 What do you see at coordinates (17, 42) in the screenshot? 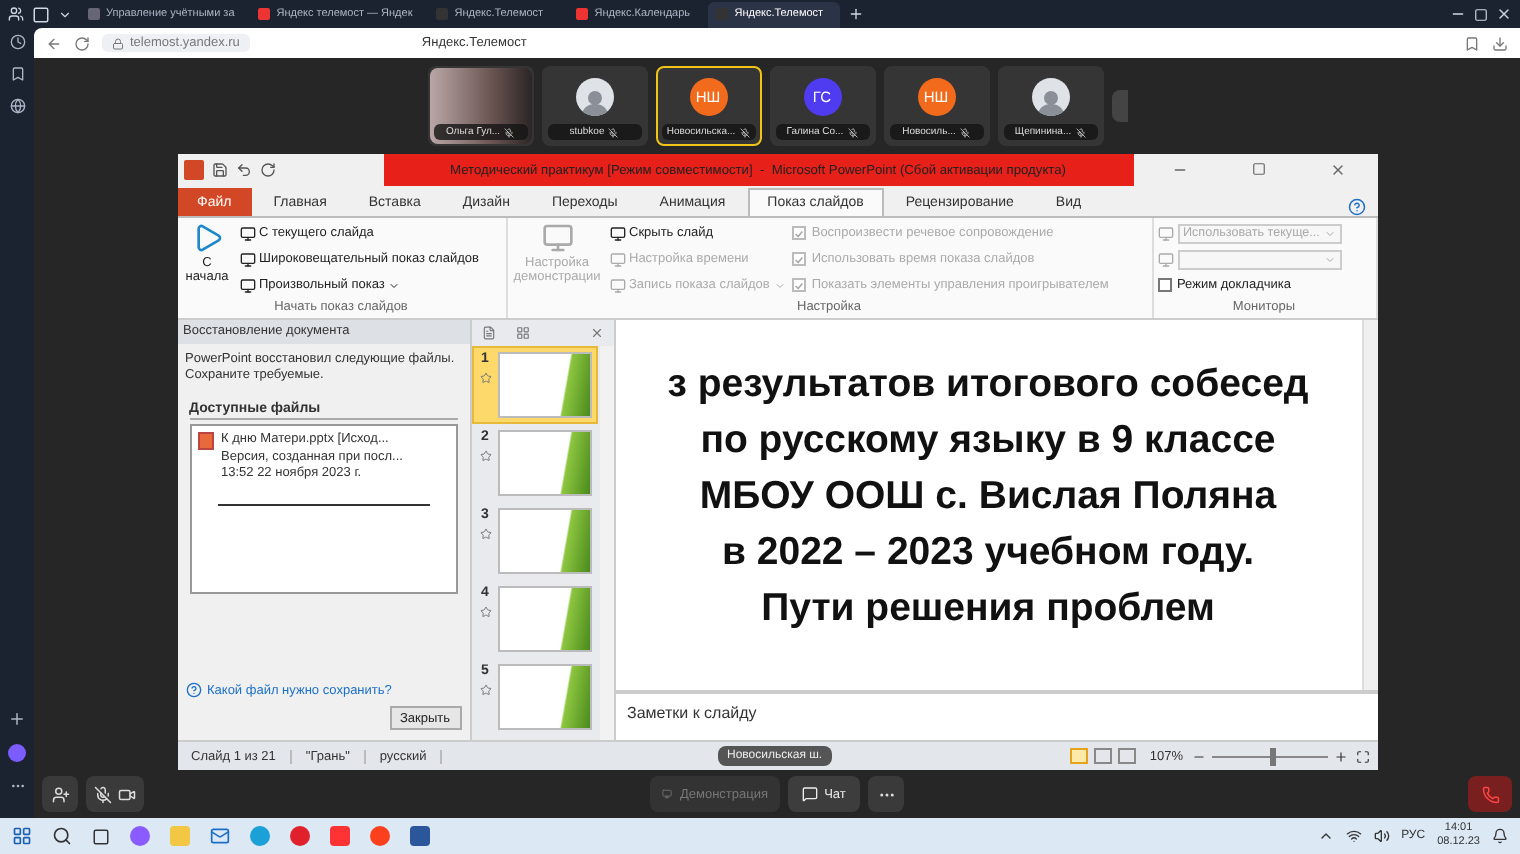
I see `history-icon` at bounding box center [17, 42].